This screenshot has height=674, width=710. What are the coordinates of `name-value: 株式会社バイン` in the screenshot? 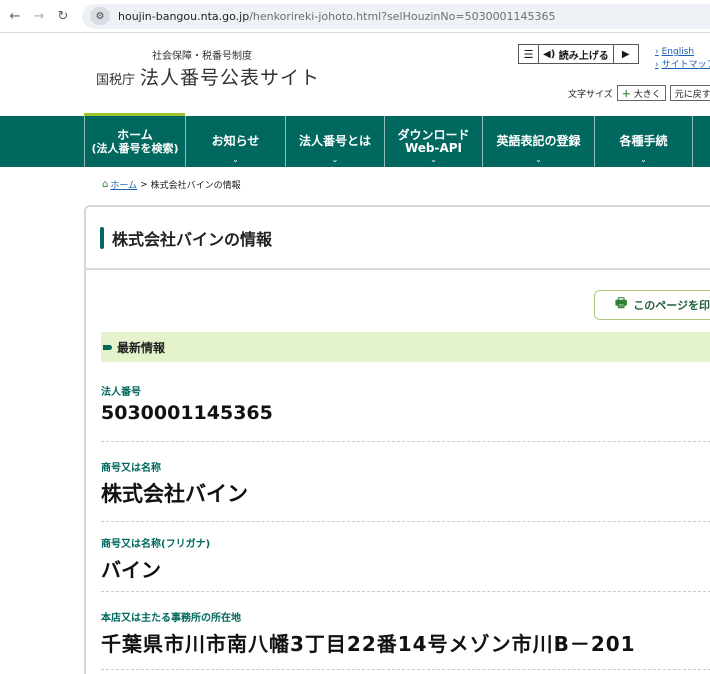 It's located at (174, 494).